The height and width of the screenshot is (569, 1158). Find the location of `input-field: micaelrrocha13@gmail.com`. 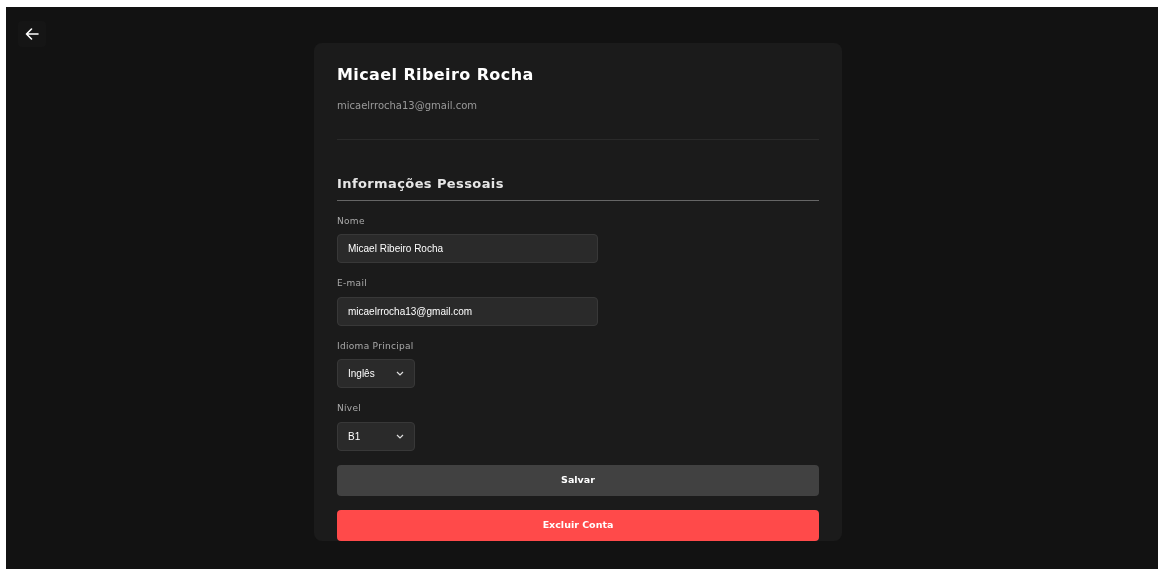

input-field: micaelrrocha13@gmail.com is located at coordinates (467, 311).